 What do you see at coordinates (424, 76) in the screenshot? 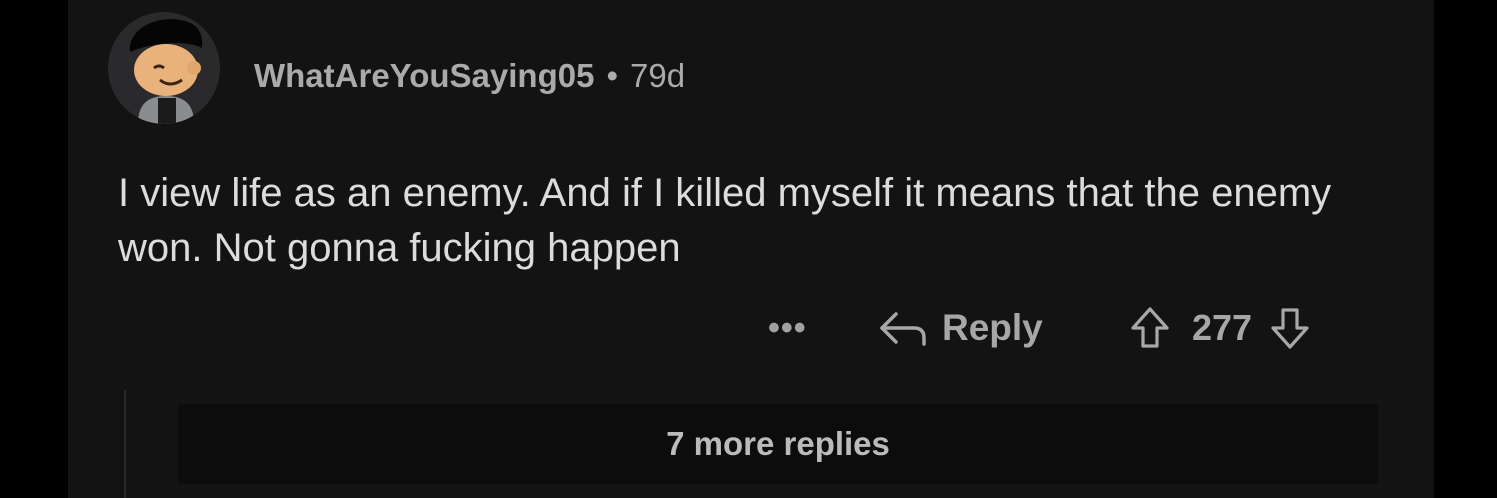
I see `author-name: WhatAreYouSaying05` at bounding box center [424, 76].